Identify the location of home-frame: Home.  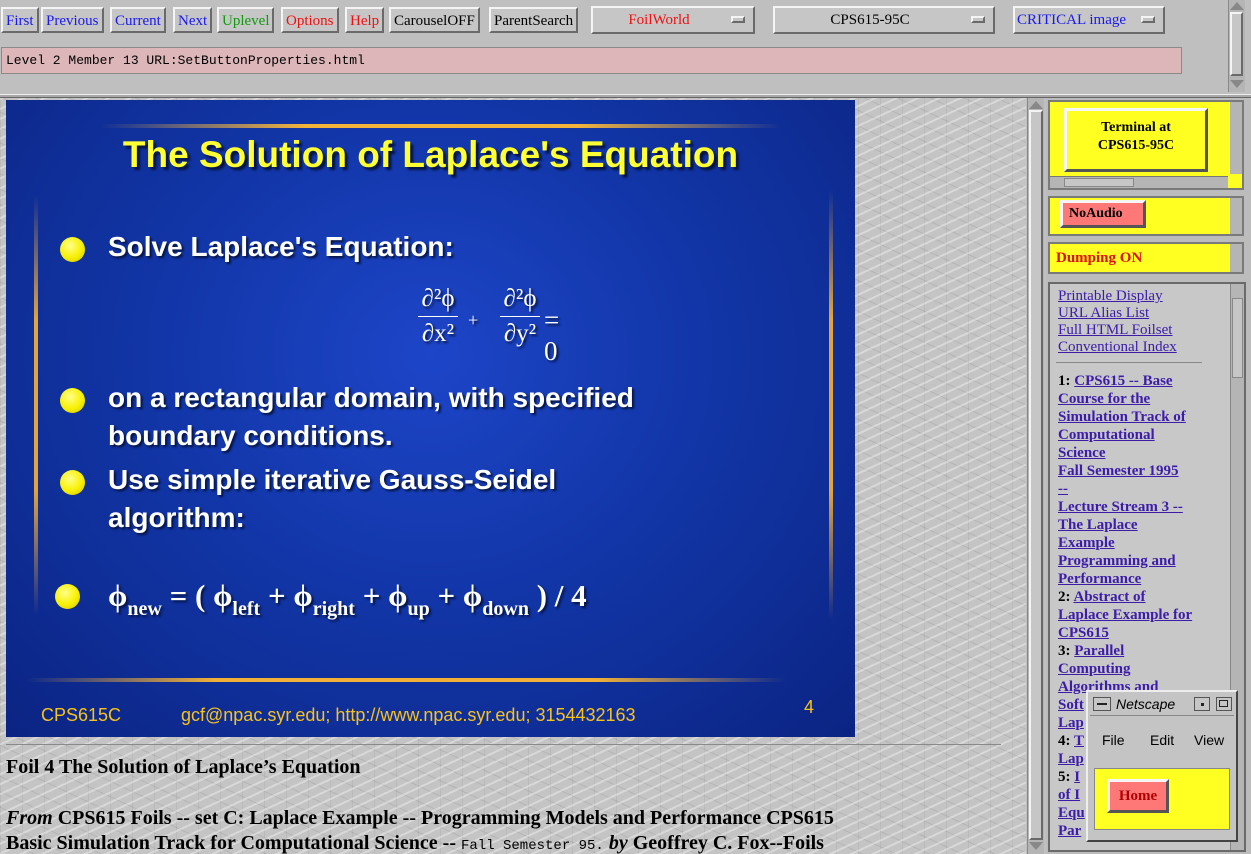
(1162, 799).